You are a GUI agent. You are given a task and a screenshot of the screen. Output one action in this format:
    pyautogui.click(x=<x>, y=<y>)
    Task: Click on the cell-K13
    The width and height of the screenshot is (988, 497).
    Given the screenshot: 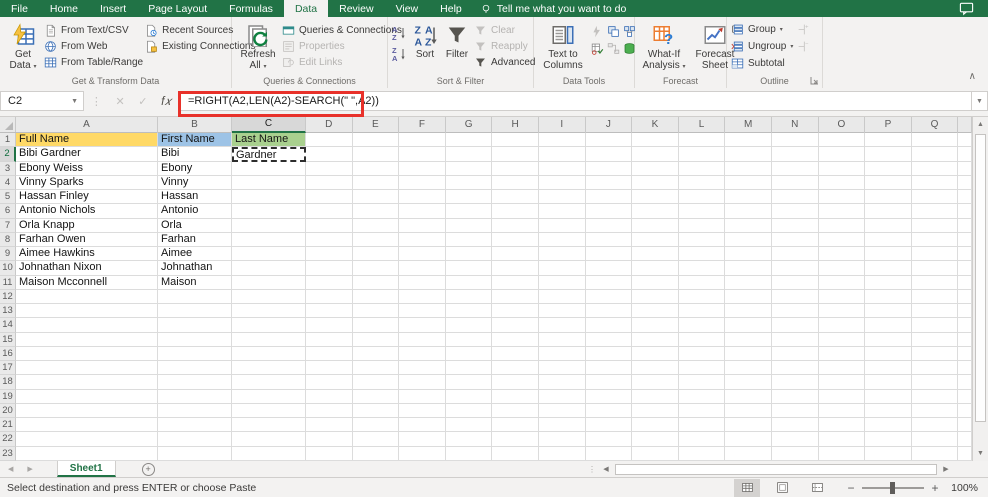 What is the action you would take?
    pyautogui.click(x=655, y=311)
    